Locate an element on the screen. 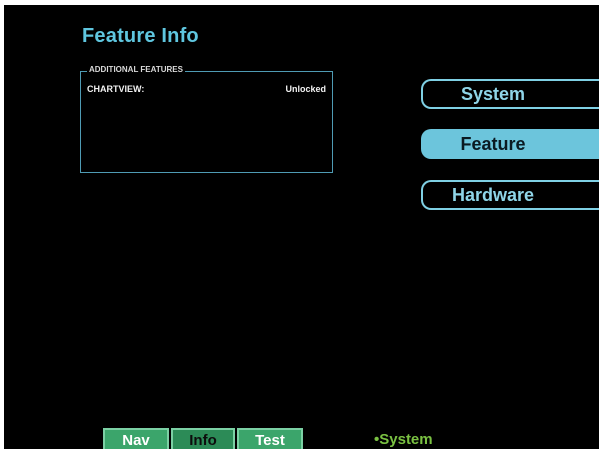  page-title: Feature Info is located at coordinates (140, 36).